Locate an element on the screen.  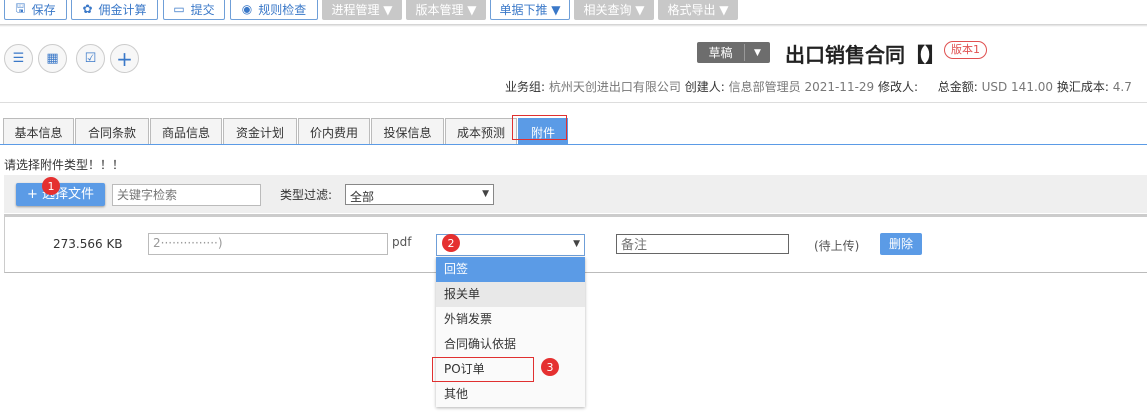
type-filter-select: 全部 ▼ is located at coordinates (419, 194).